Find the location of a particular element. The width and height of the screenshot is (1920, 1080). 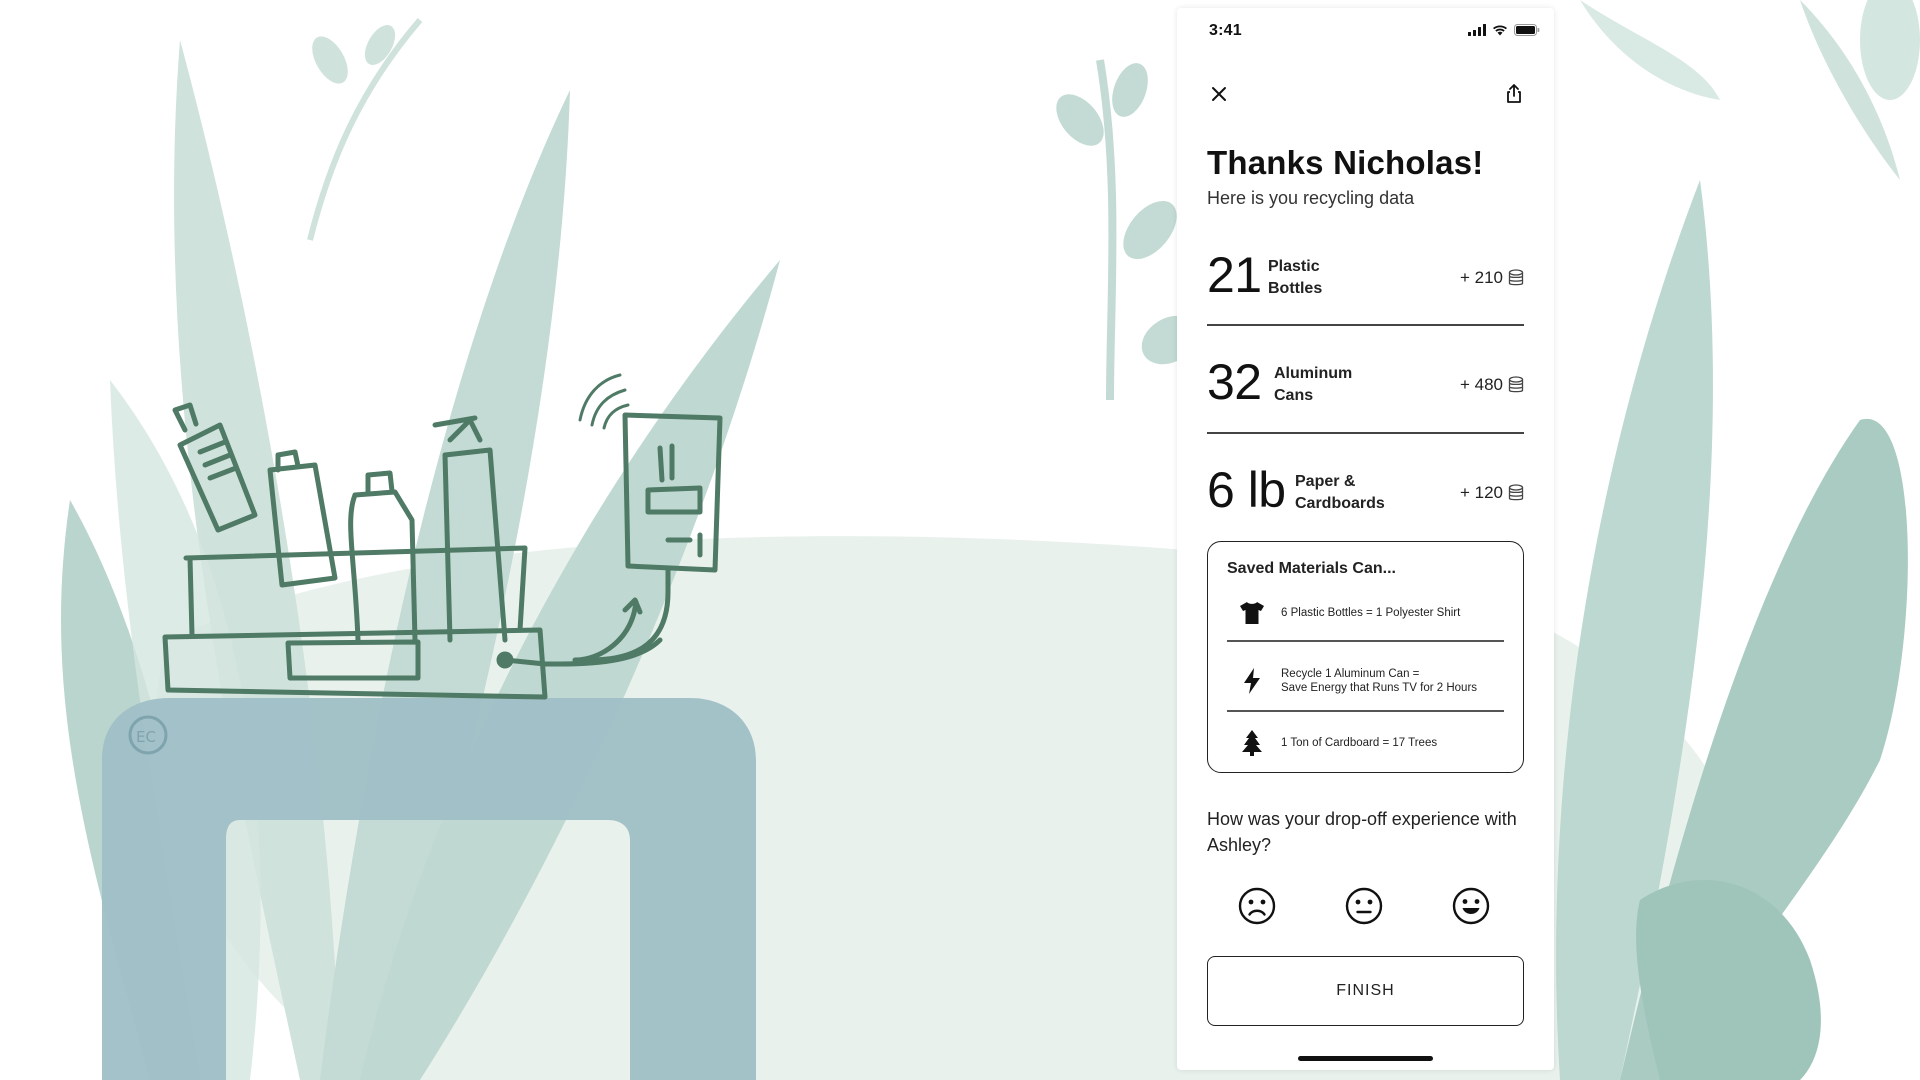

stat-label-line: Paper & is located at coordinates (1325, 481).